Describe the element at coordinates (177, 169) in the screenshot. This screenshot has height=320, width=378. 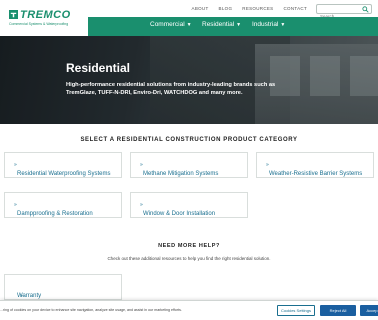
I see `category-card-label: Methane Mitigation Systems»` at that location.